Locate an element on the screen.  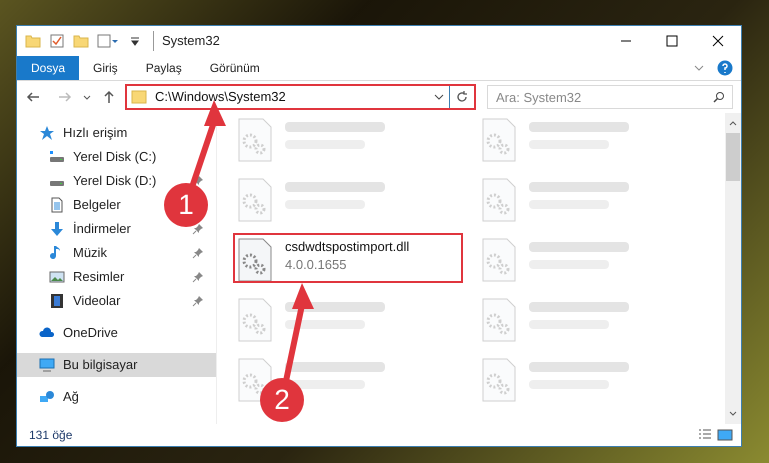
address-path: C:\Windows\System32 is located at coordinates (220, 97).